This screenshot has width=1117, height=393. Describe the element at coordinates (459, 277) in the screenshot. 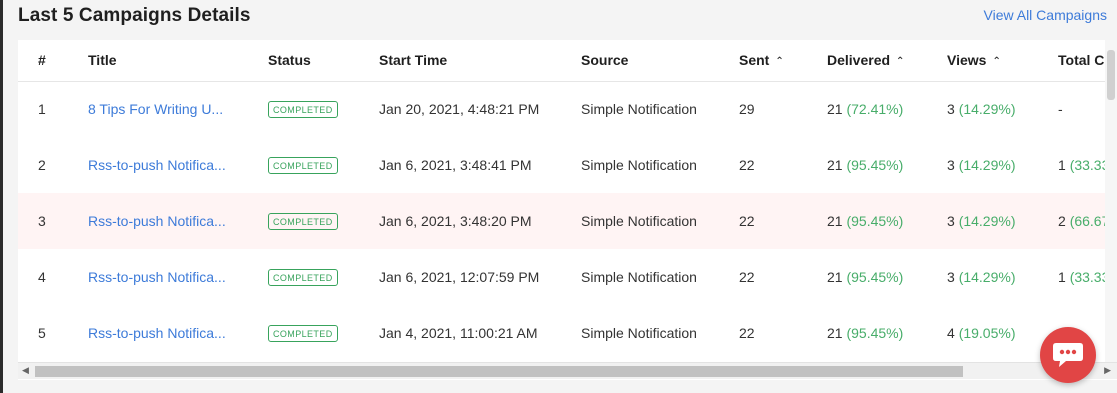

I see `start-time: Jan 6, 2021, 12:07:59 PM` at that location.